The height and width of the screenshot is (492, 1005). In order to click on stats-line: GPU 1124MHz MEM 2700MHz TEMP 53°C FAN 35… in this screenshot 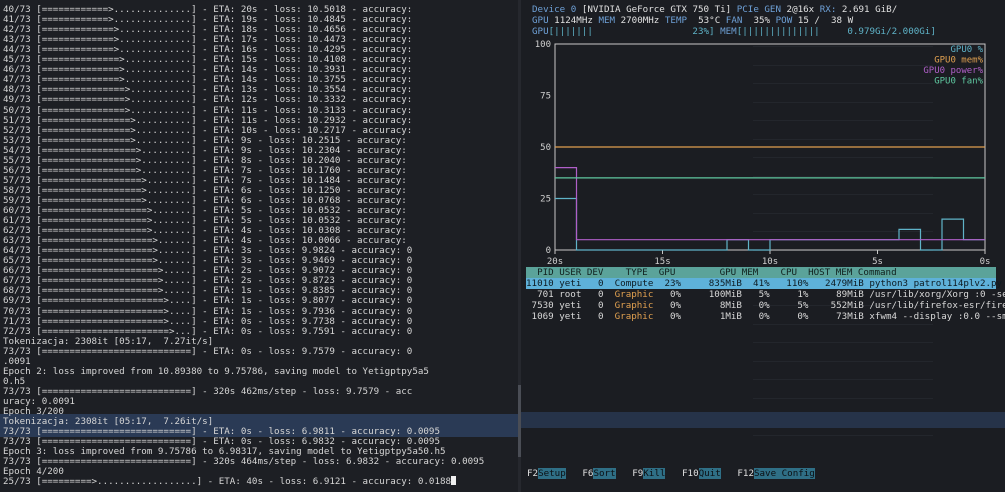, I will do `click(692, 20)`.